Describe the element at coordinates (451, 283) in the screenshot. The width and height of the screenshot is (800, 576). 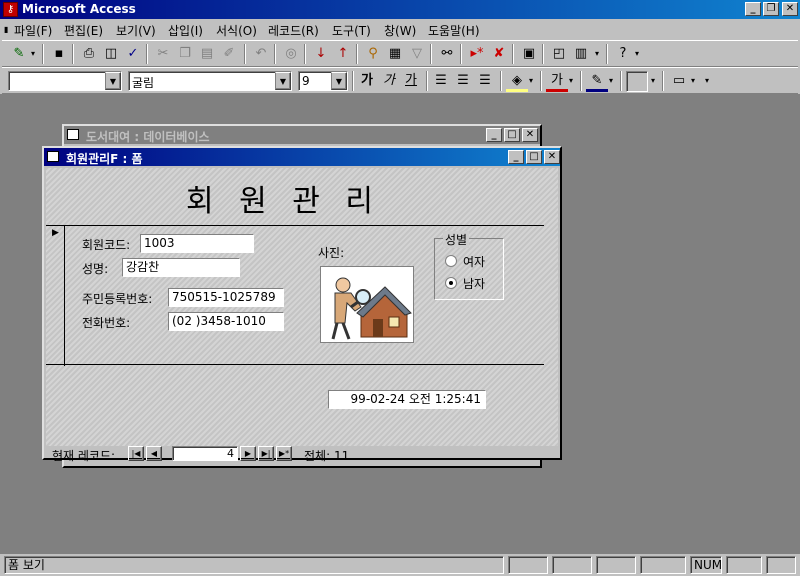
I see `male-radio` at that location.